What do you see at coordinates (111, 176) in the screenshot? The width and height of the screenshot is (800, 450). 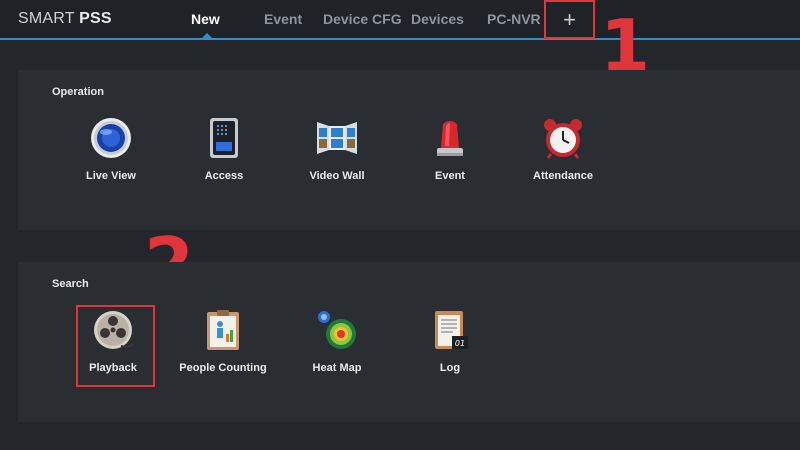 I see `tile-label: Live View` at bounding box center [111, 176].